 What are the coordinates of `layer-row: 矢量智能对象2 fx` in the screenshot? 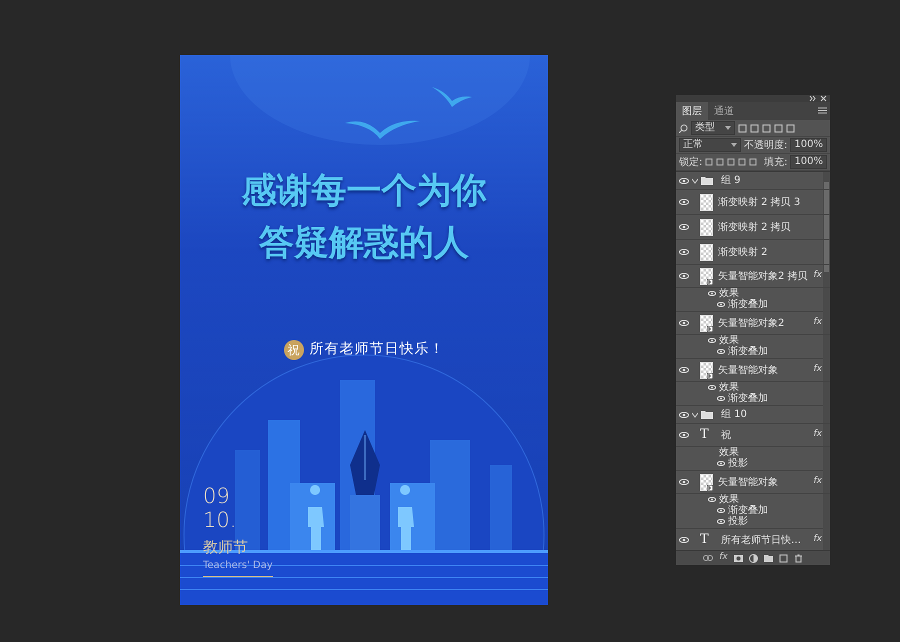 It's located at (753, 323).